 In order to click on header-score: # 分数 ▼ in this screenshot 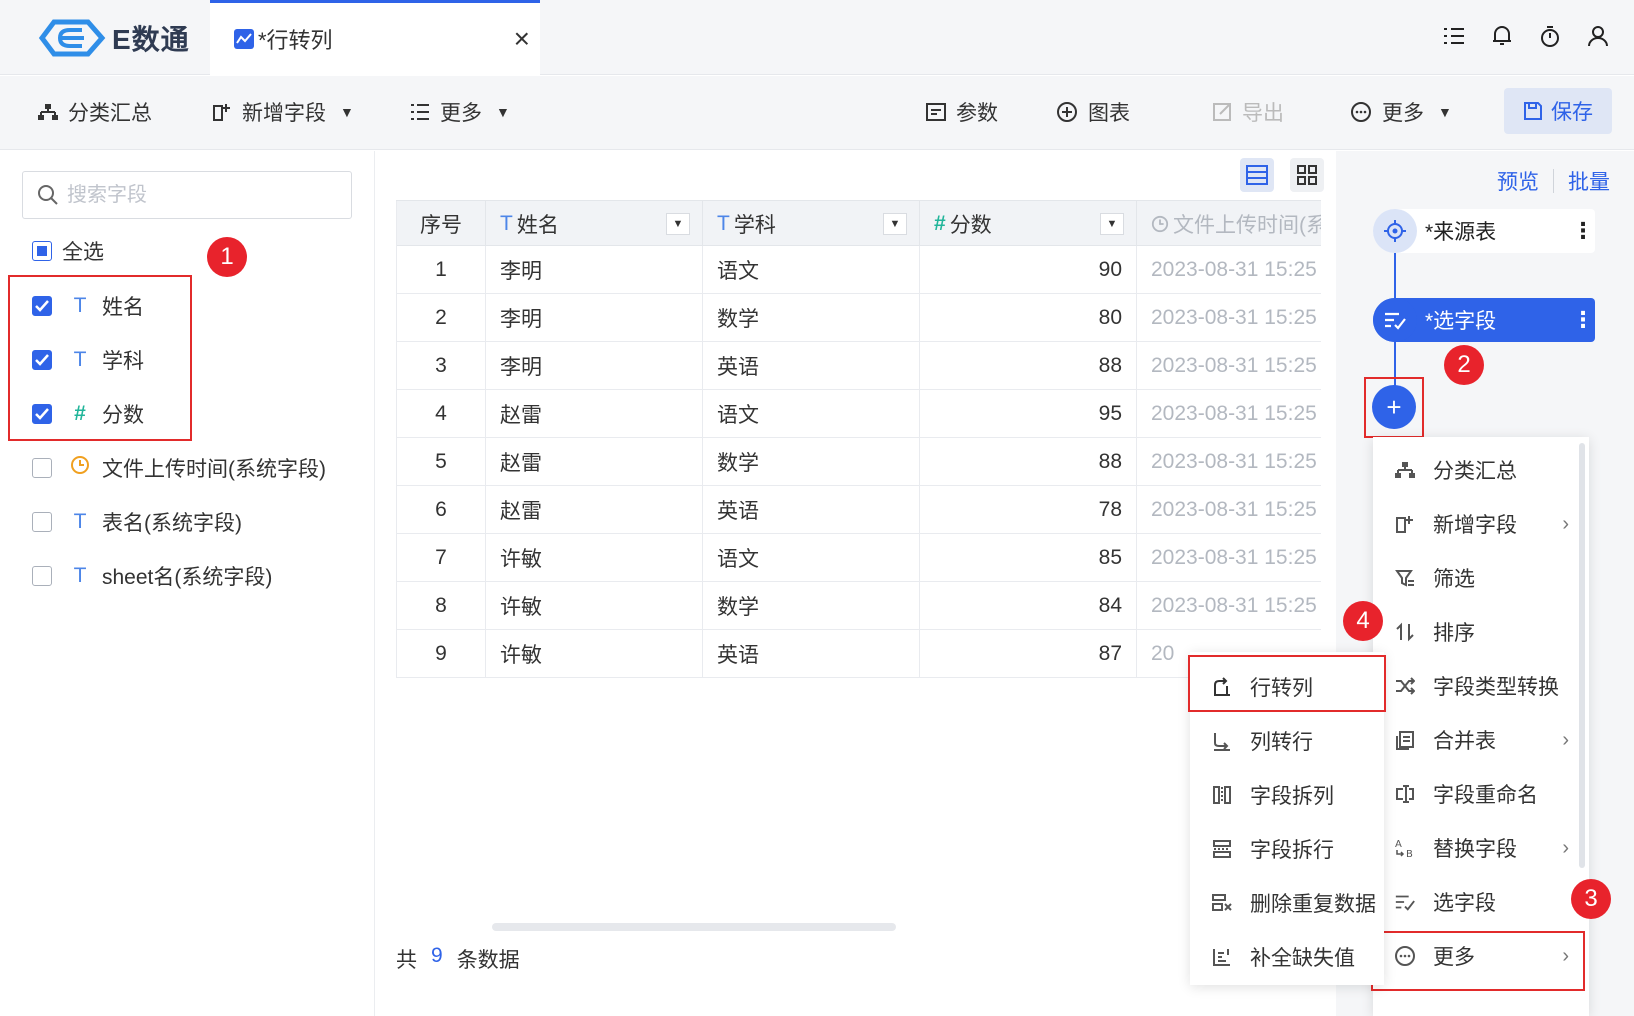, I will do `click(1028, 224)`.